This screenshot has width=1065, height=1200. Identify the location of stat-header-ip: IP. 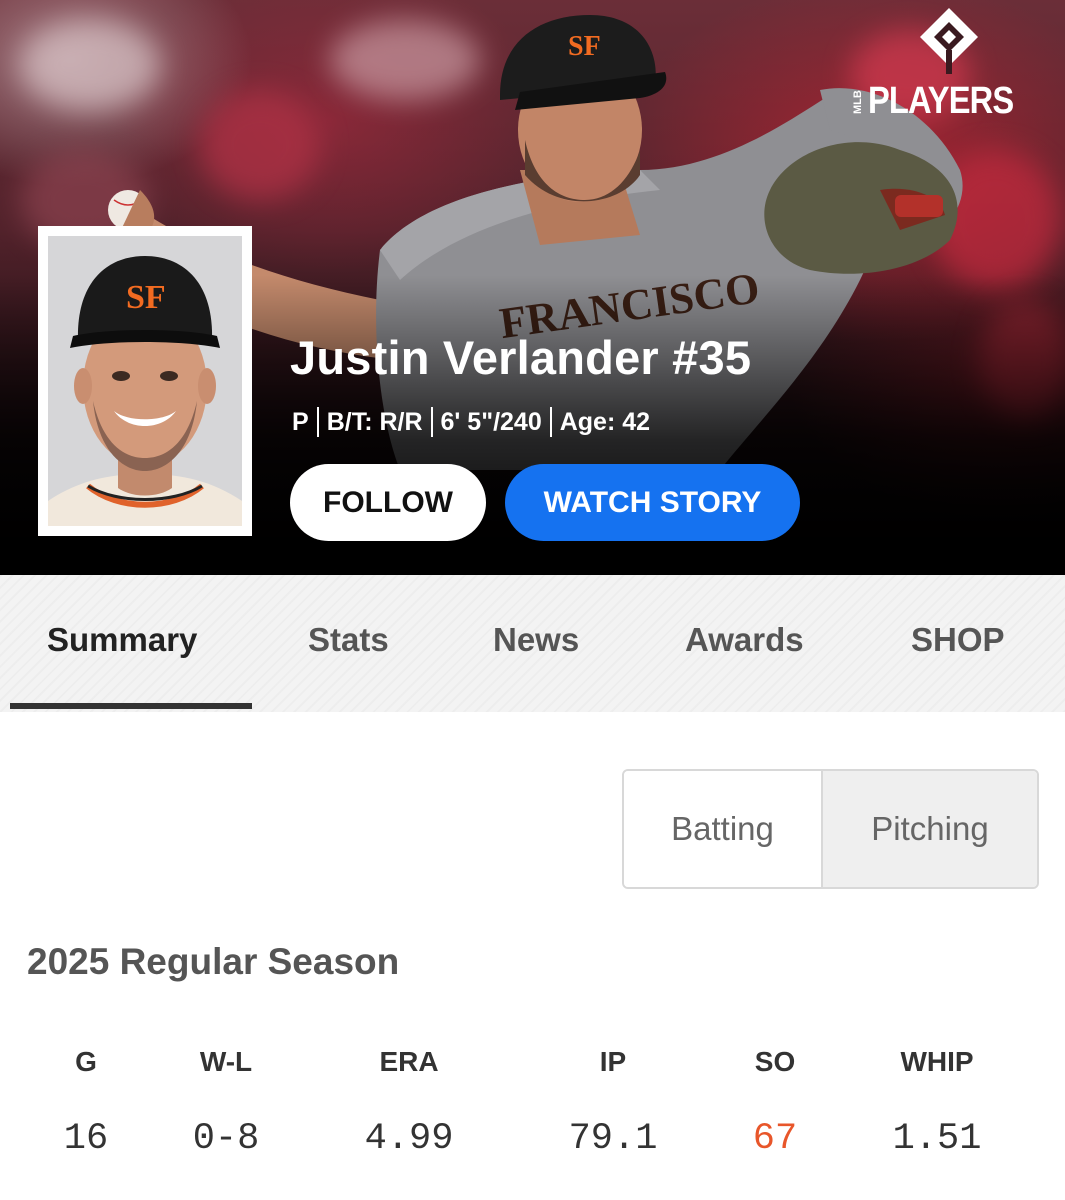
(613, 1061).